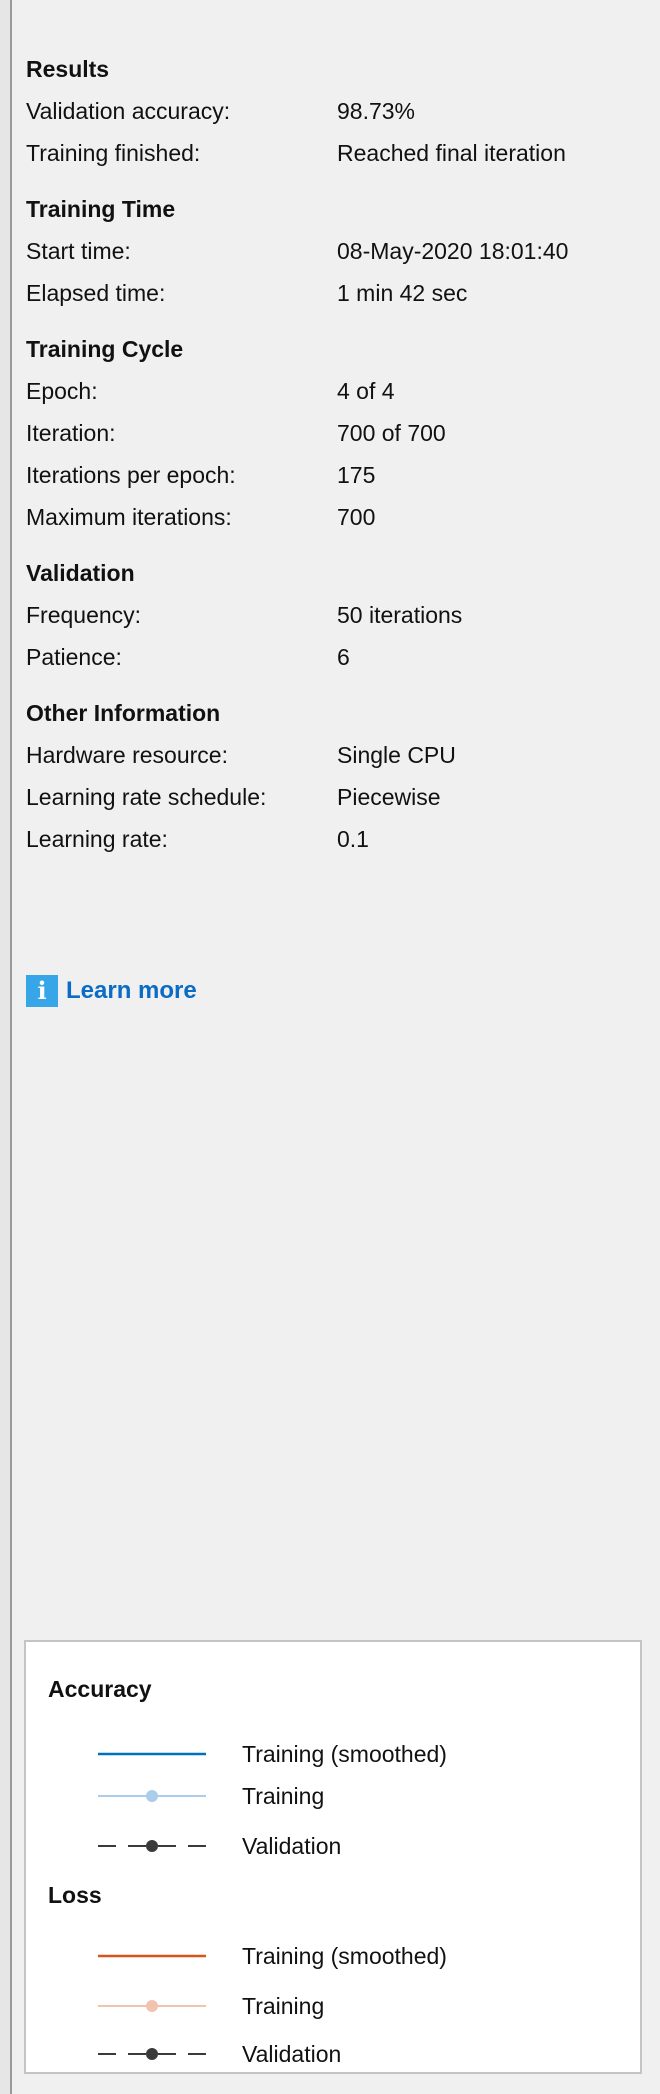 This screenshot has width=660, height=2094. Describe the element at coordinates (343, 657) in the screenshot. I see `info-value: 6` at that location.